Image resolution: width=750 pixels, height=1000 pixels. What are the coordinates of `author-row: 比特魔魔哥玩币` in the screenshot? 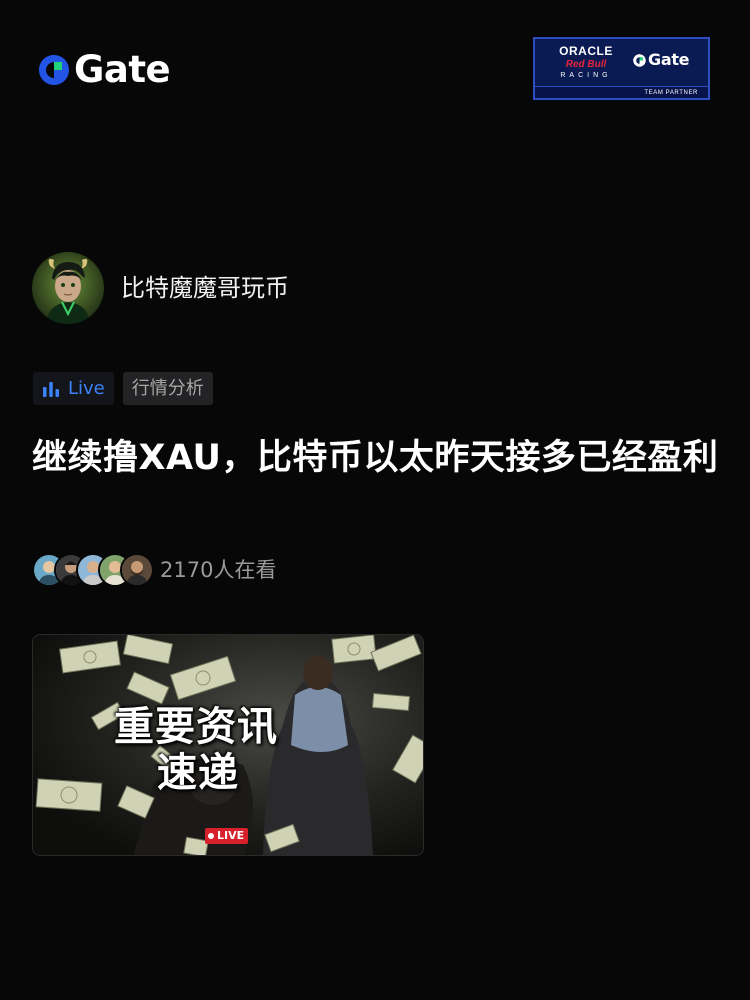 It's located at (160, 288).